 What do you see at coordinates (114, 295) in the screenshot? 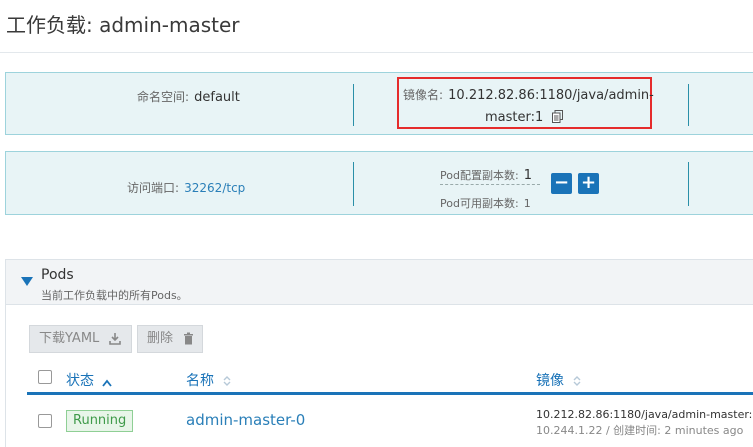
I see `pods-subtitle: 当前工作负载中的所有Pods。` at bounding box center [114, 295].